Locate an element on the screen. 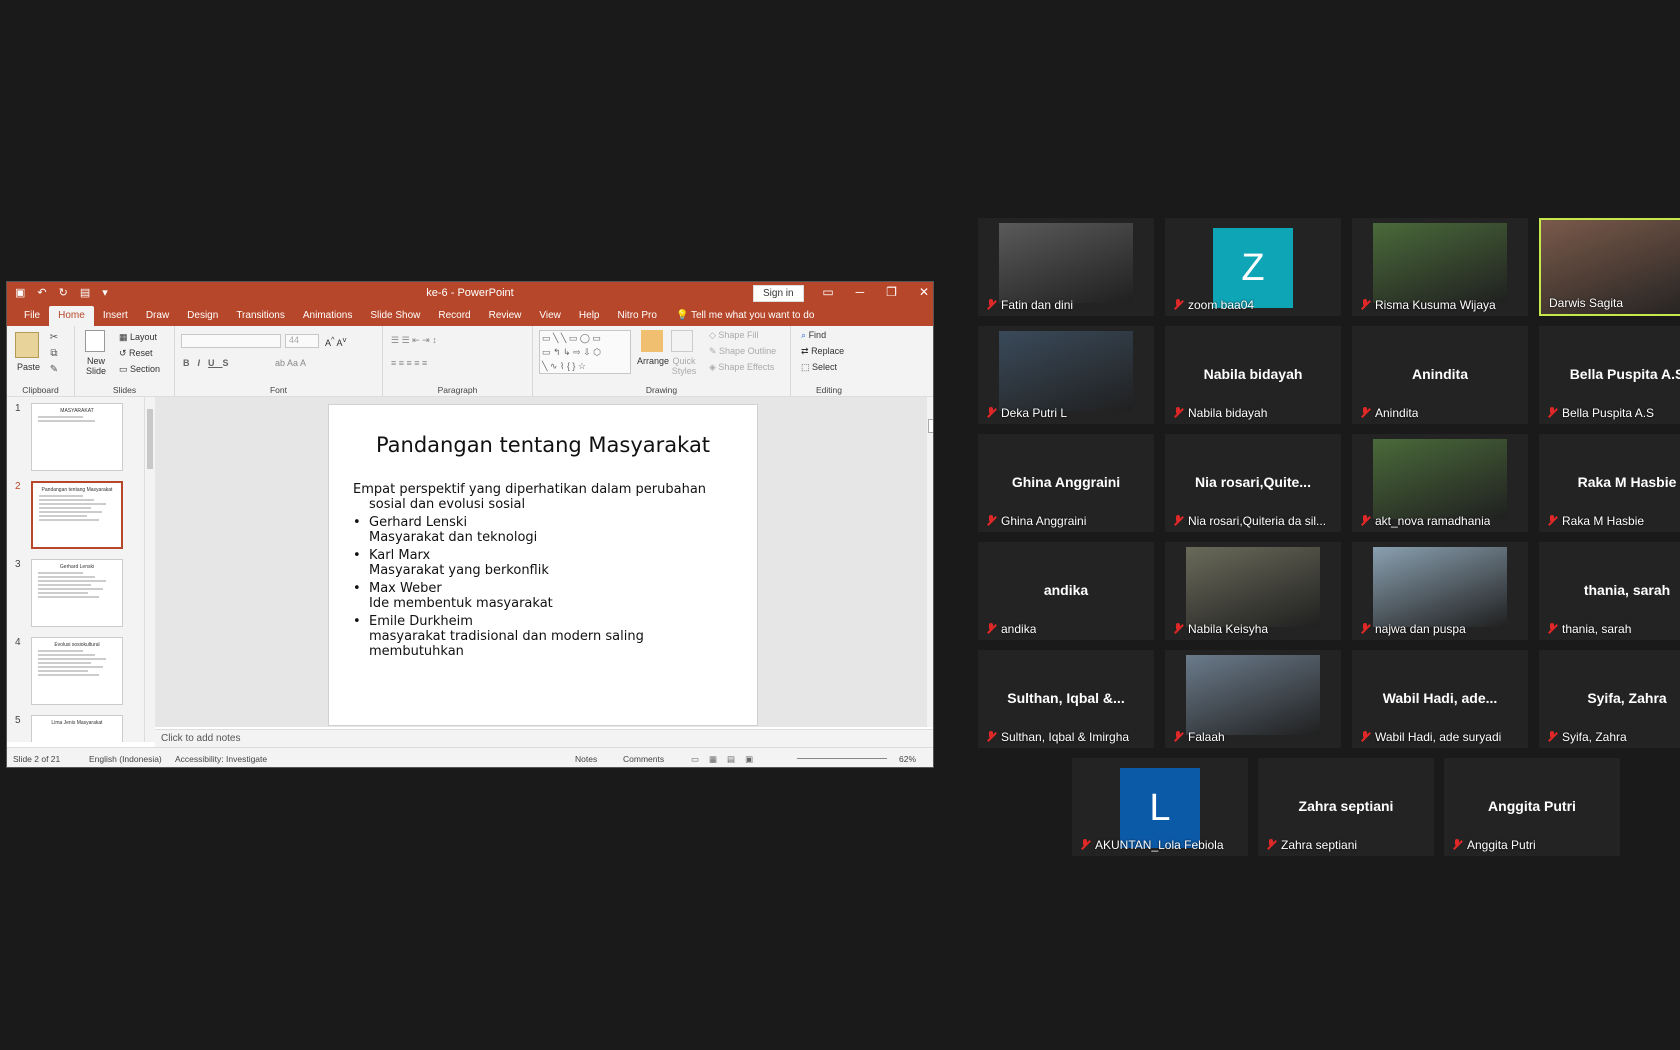 This screenshot has width=1680, height=1050. tab-help: Help is located at coordinates (589, 318).